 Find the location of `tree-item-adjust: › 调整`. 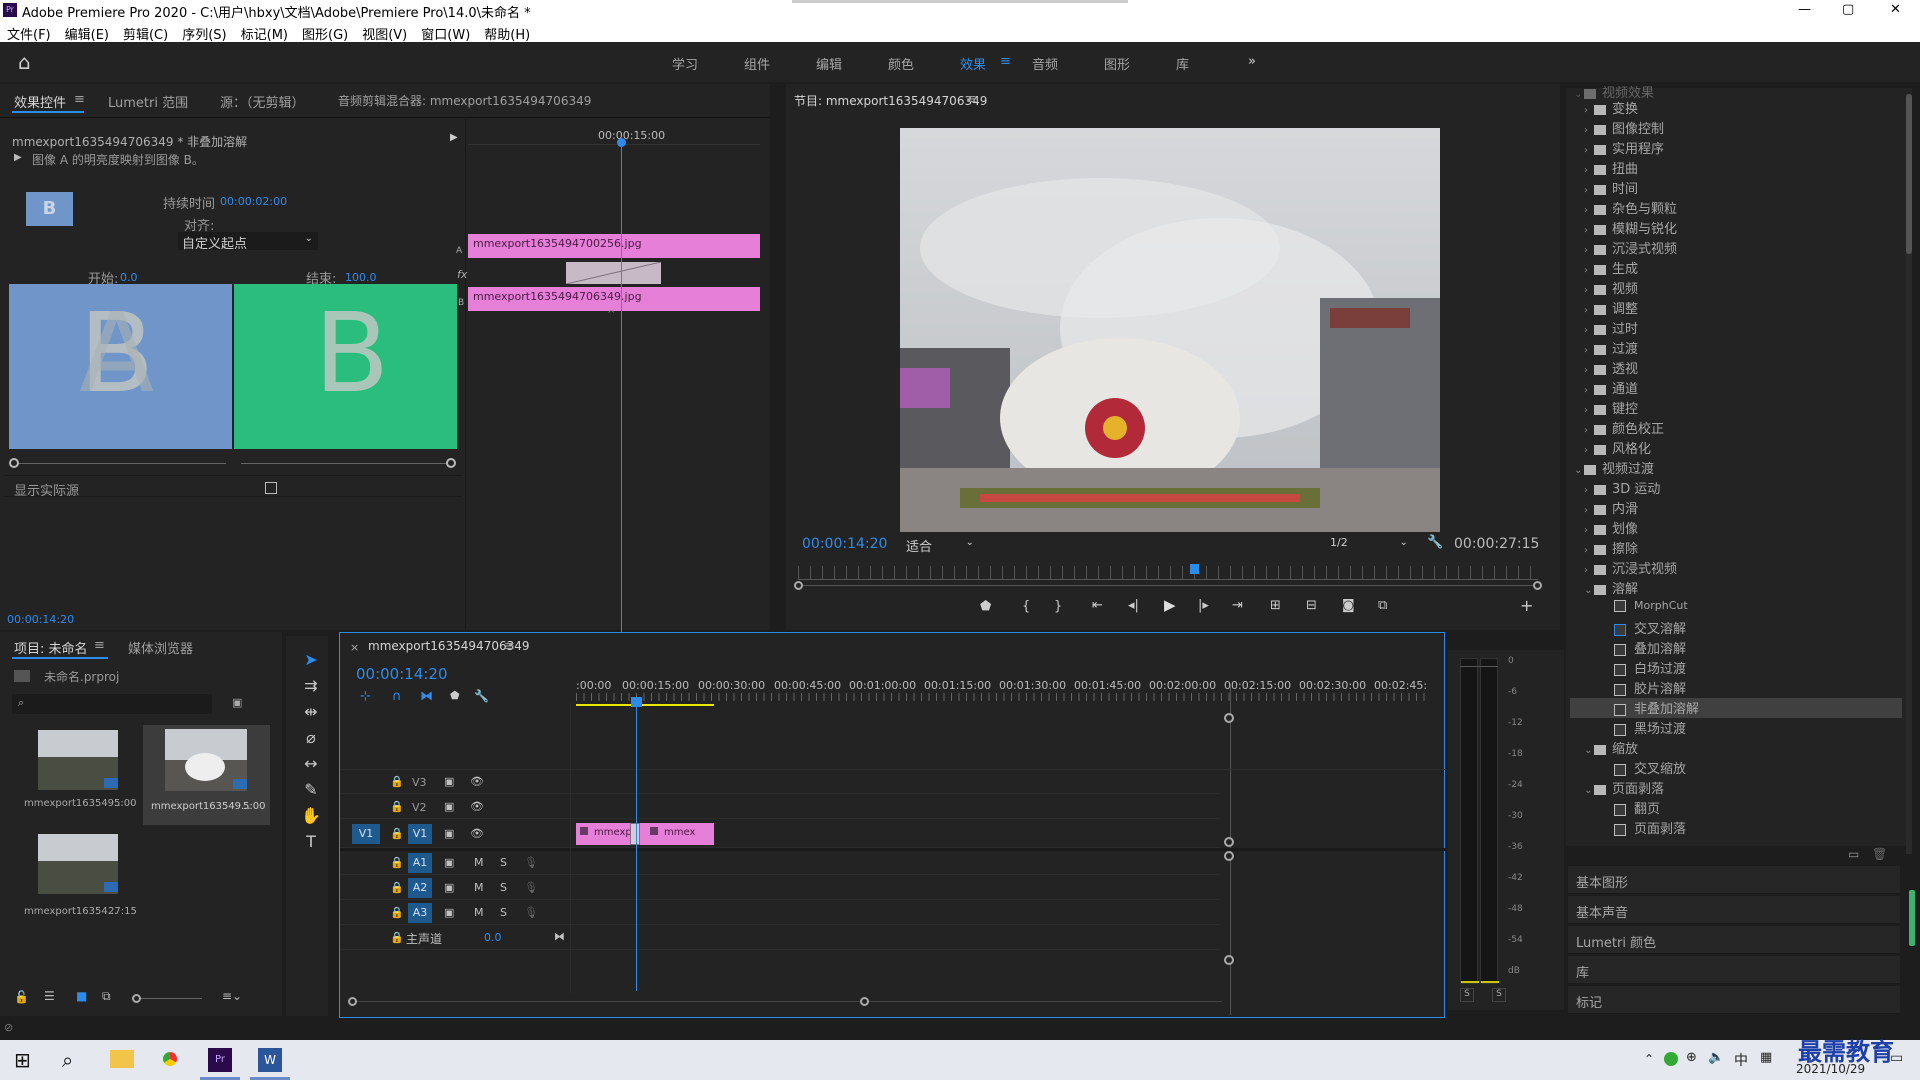

tree-item-adjust: › 调整 is located at coordinates (1744, 308).